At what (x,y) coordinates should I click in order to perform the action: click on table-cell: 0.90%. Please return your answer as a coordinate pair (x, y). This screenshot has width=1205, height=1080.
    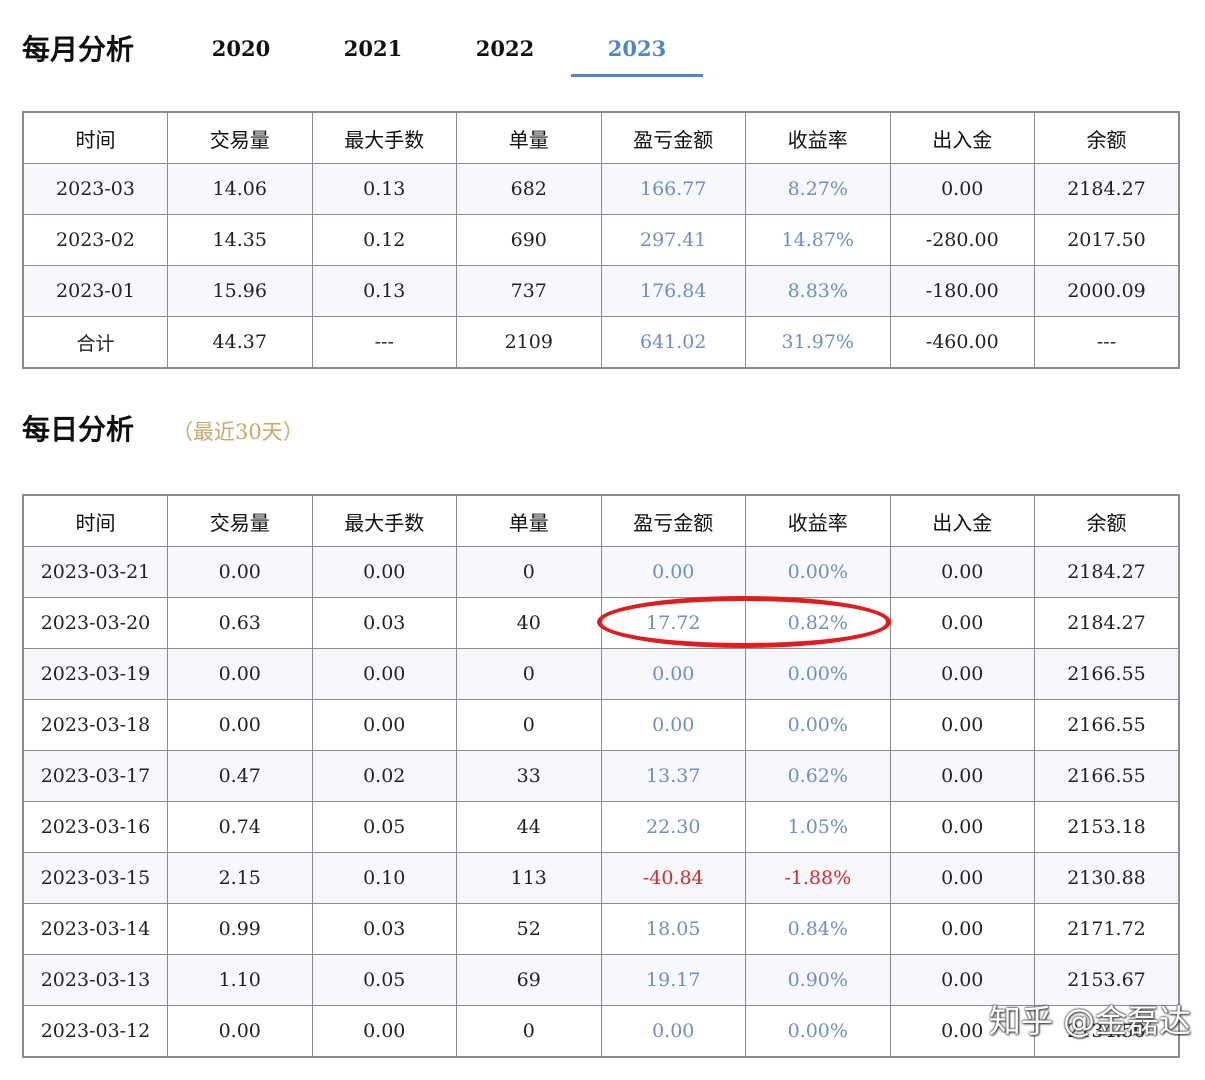
    Looking at the image, I should click on (818, 980).